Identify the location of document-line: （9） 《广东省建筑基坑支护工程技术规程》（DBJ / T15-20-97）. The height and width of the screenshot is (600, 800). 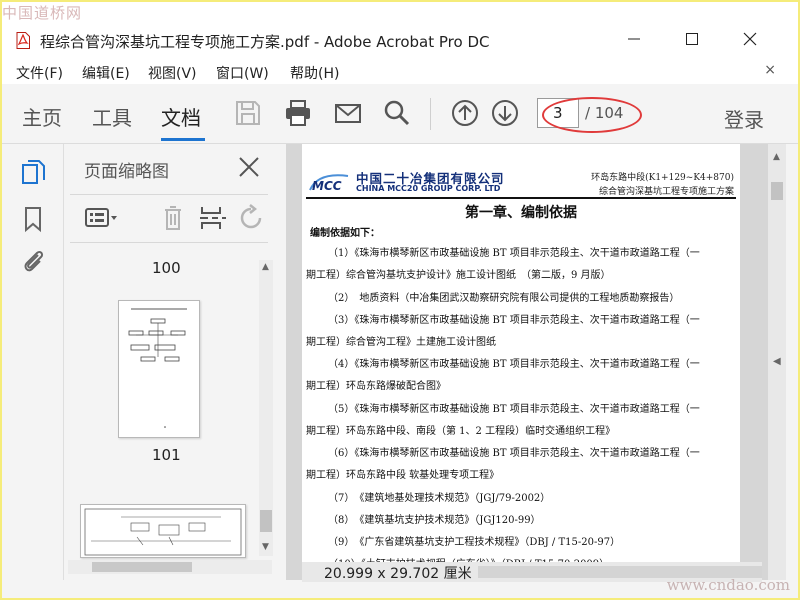
(474, 542).